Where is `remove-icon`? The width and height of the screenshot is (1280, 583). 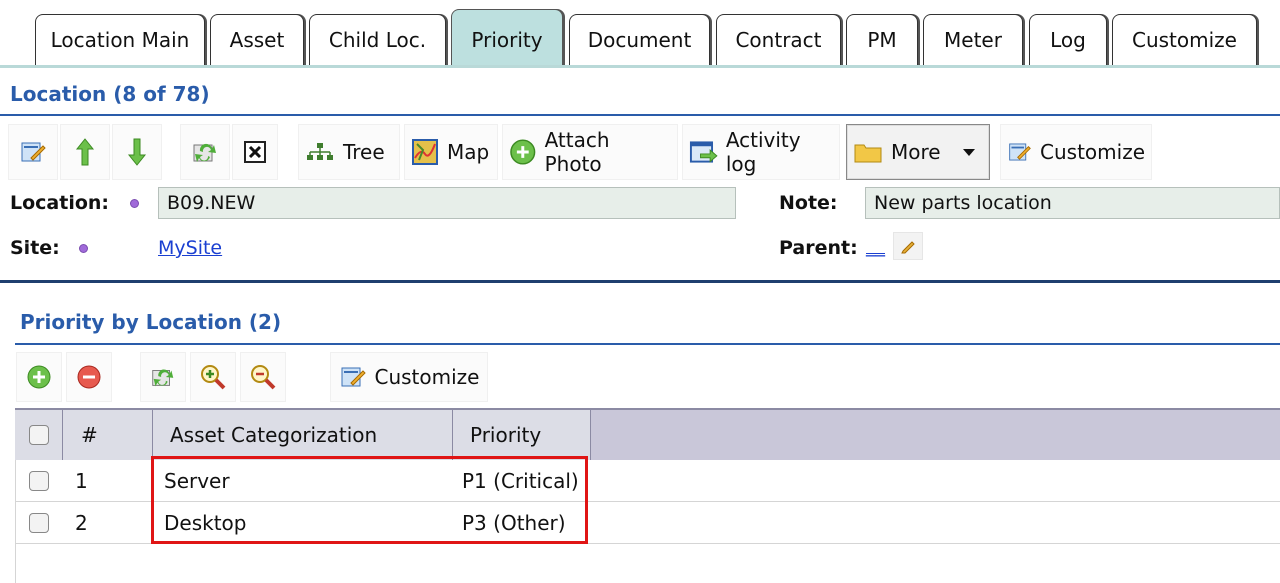
remove-icon is located at coordinates (89, 377).